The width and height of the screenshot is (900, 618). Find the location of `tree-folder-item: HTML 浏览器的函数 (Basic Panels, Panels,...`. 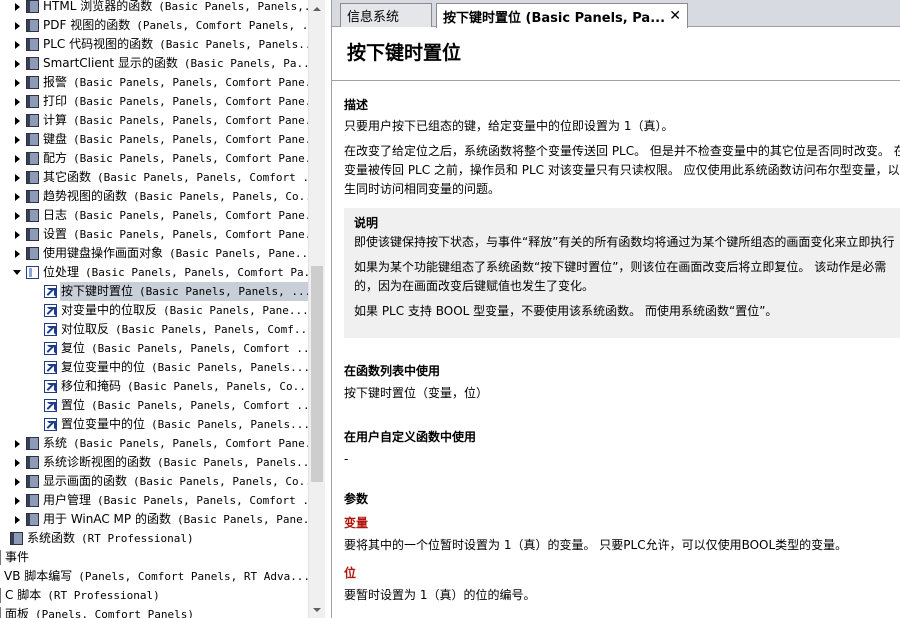

tree-folder-item: HTML 浏览器的函数 (Basic Panels, Panels,... is located at coordinates (154, 8).